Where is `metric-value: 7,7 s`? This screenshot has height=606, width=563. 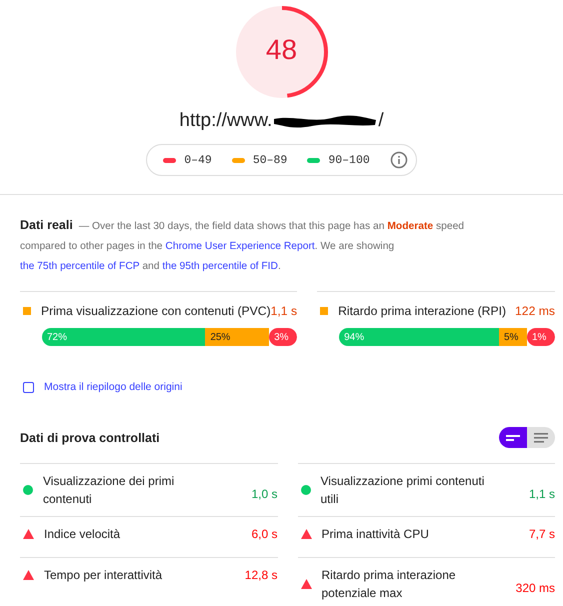 metric-value: 7,7 s is located at coordinates (541, 534).